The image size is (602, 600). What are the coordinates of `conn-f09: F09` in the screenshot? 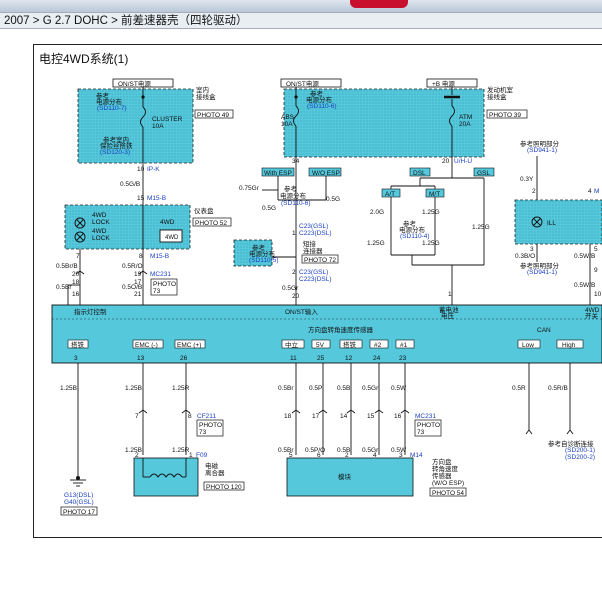 It's located at (202, 455).